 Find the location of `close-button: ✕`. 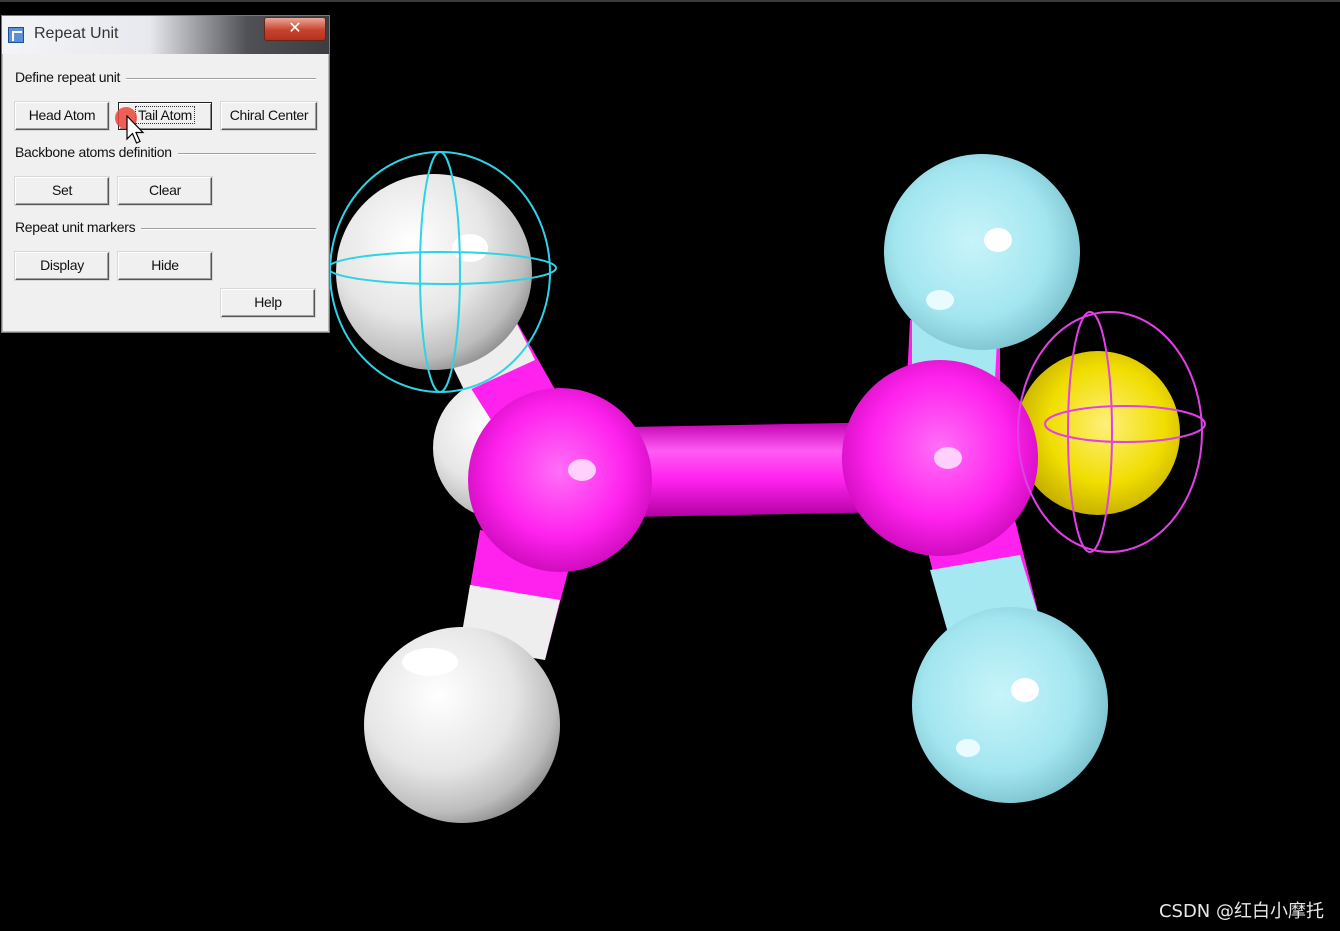

close-button: ✕ is located at coordinates (295, 29).